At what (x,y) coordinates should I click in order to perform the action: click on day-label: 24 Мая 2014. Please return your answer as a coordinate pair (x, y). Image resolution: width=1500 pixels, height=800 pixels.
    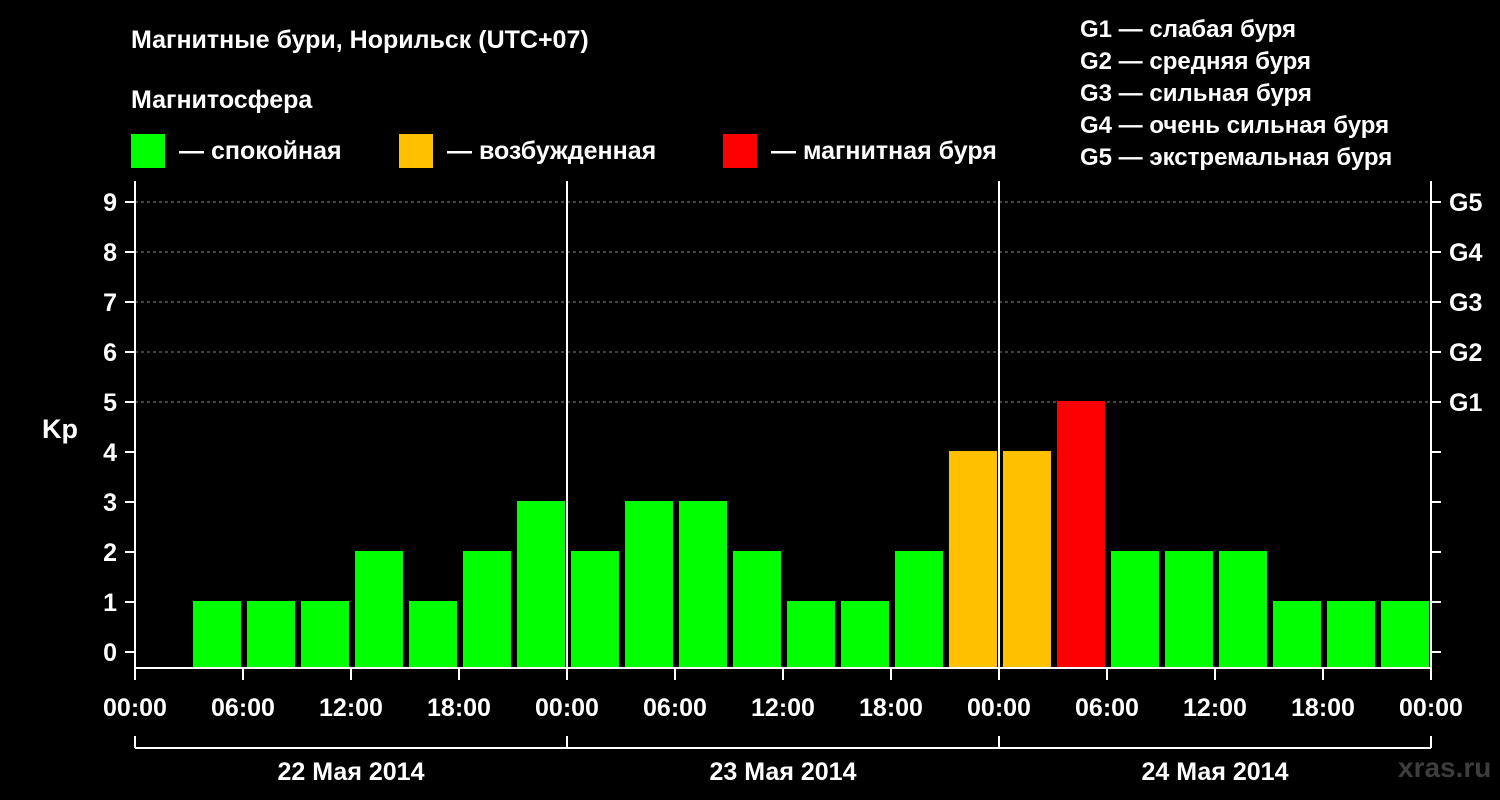
    Looking at the image, I should click on (1215, 772).